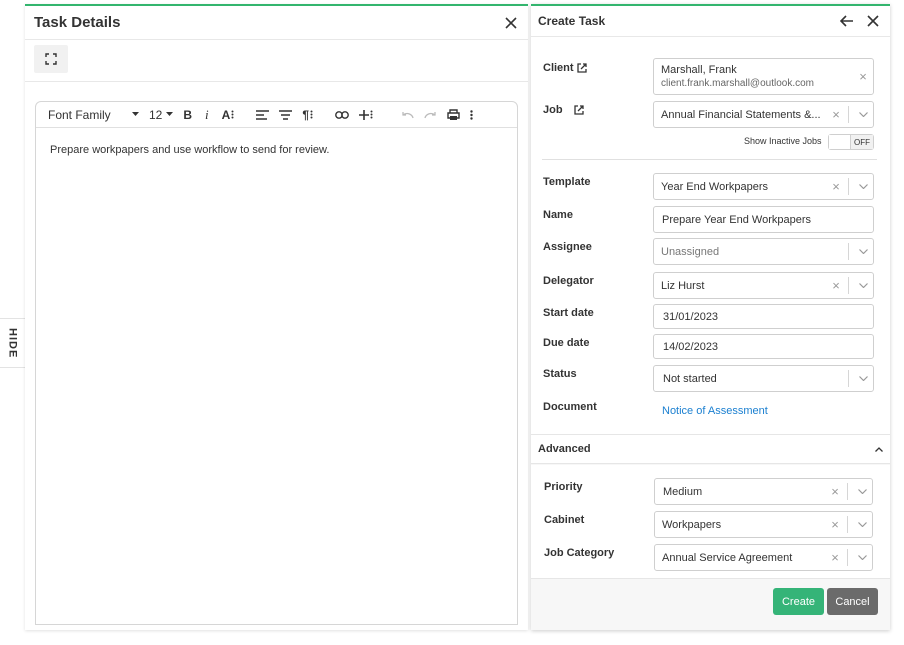 This screenshot has width=904, height=645. I want to click on cabinet-select: Workpapers ×, so click(763, 524).